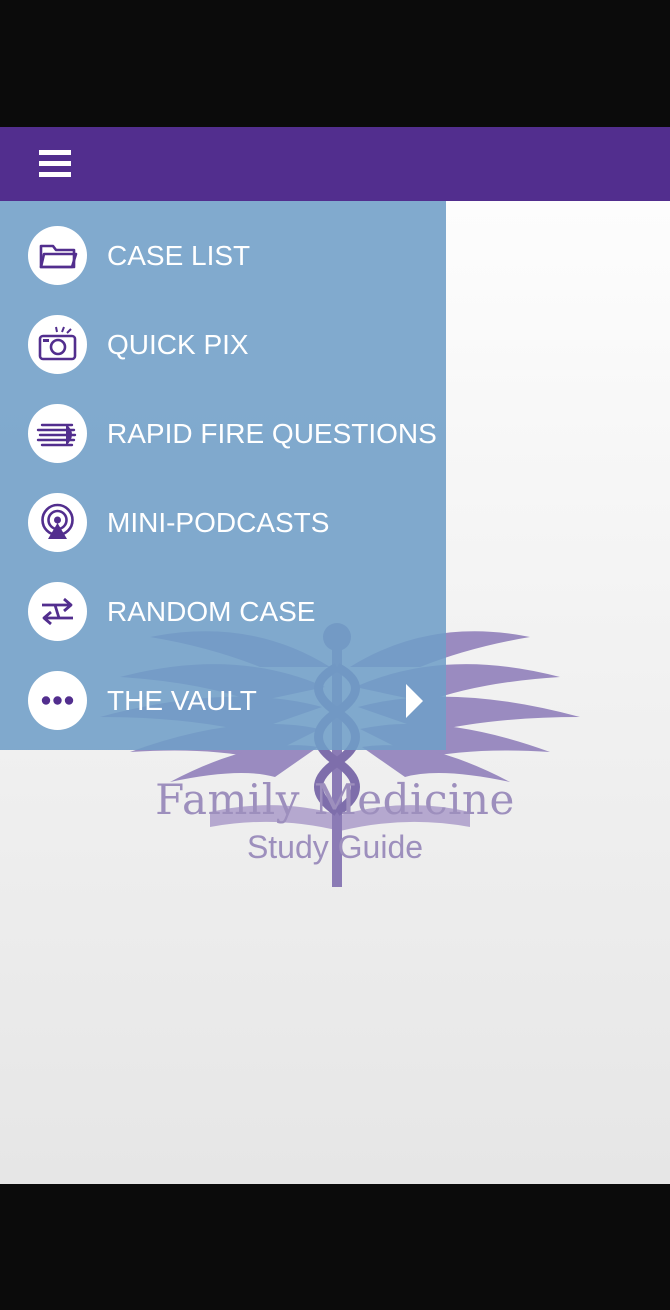 The image size is (670, 1310). Describe the element at coordinates (57, 255) in the screenshot. I see `folder-icon` at that location.